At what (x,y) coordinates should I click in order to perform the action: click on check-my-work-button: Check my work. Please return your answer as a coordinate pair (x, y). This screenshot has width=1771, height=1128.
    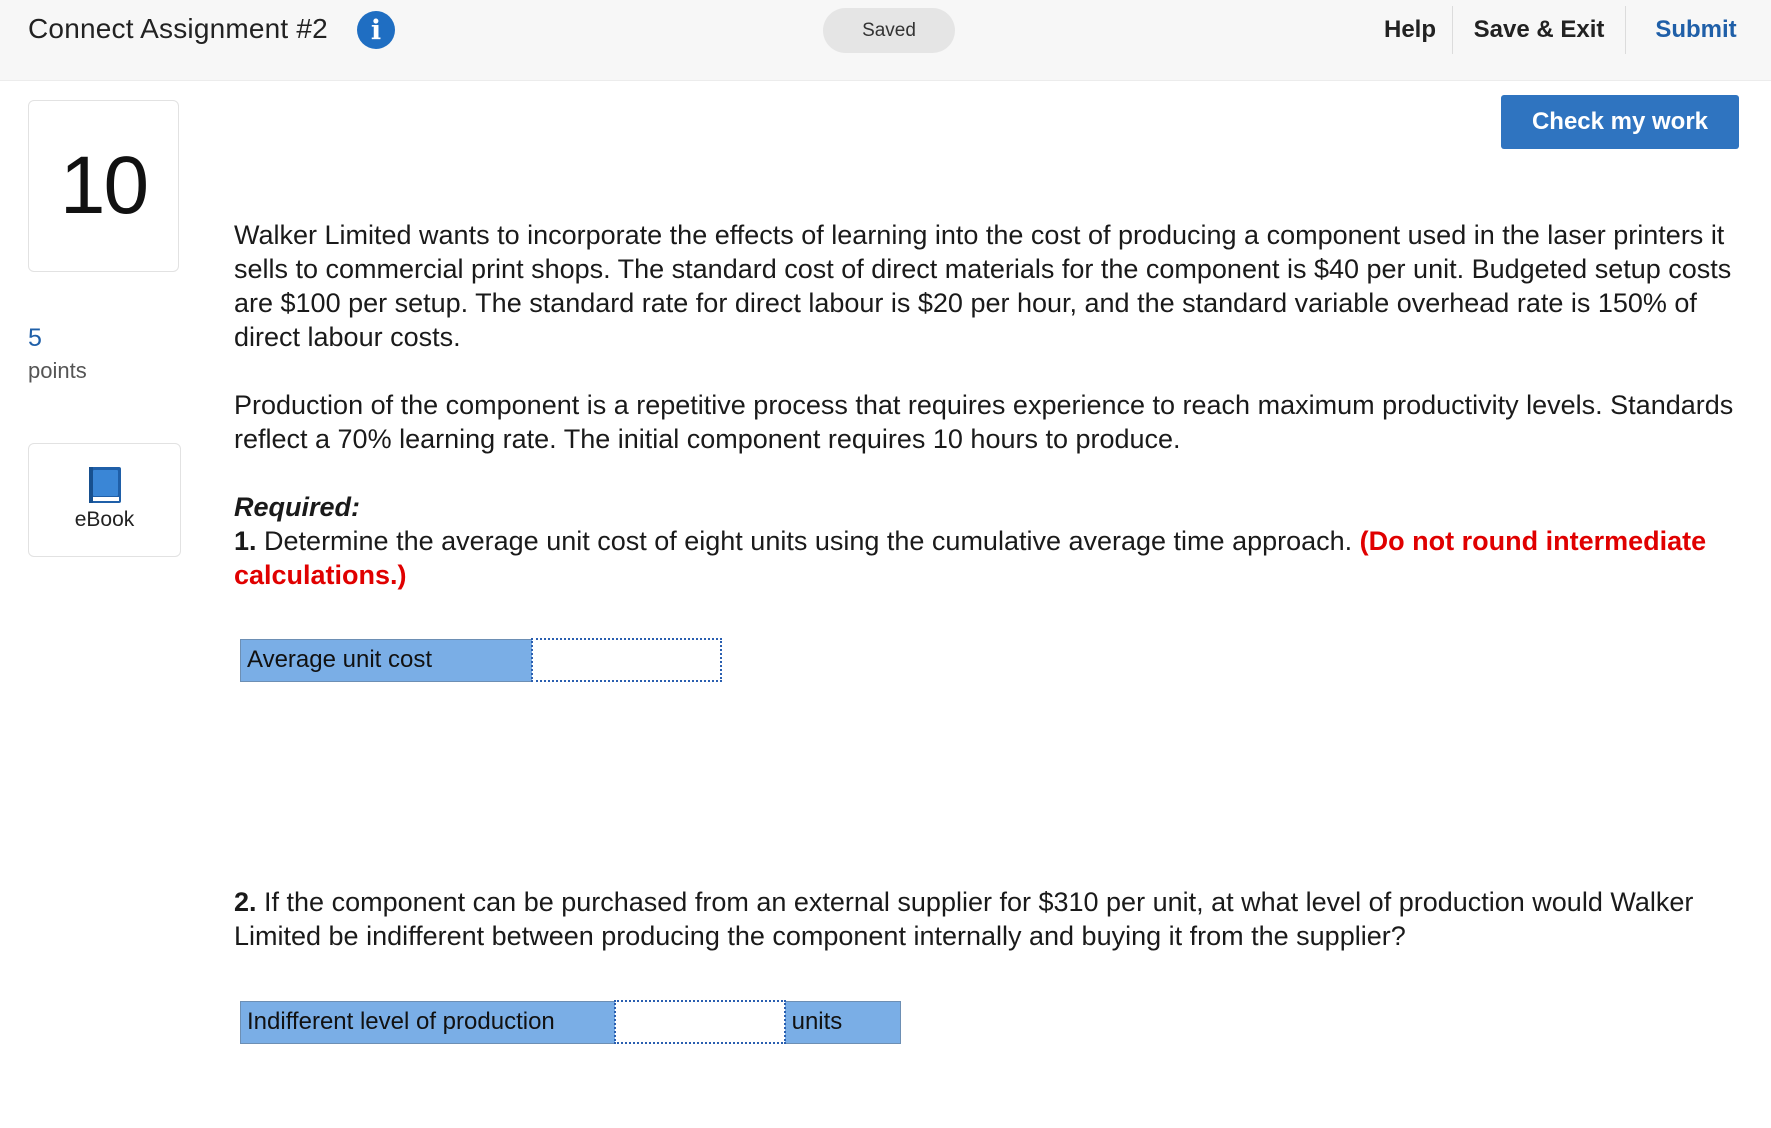
    Looking at the image, I should click on (1620, 122).